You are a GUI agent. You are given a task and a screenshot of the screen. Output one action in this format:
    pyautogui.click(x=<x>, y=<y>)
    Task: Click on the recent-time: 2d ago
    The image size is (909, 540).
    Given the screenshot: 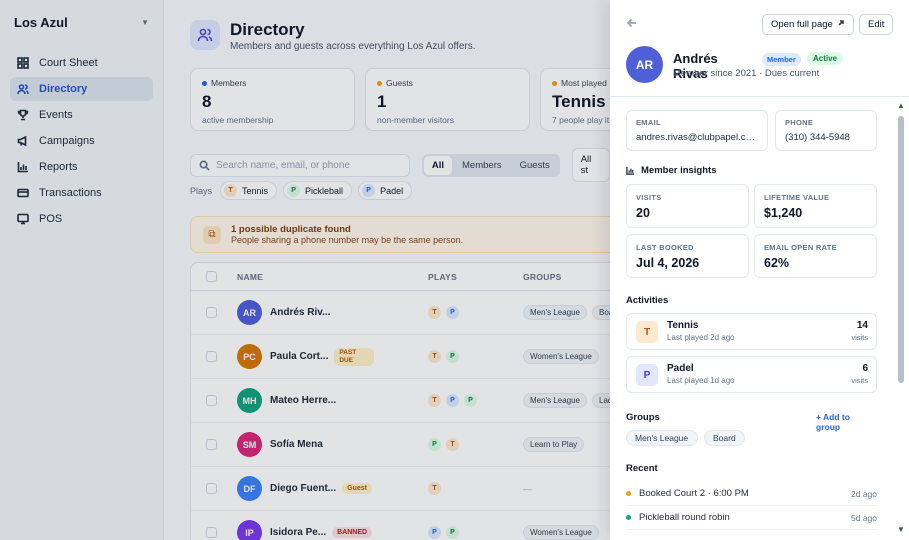 What is the action you would take?
    pyautogui.click(x=864, y=493)
    